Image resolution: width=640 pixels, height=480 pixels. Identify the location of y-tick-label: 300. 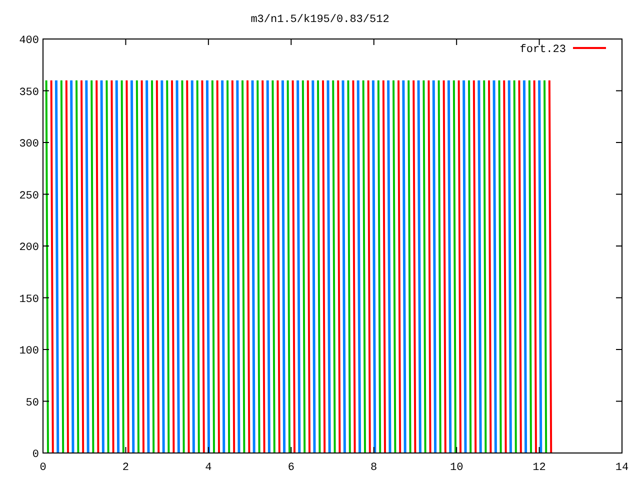
(29, 144).